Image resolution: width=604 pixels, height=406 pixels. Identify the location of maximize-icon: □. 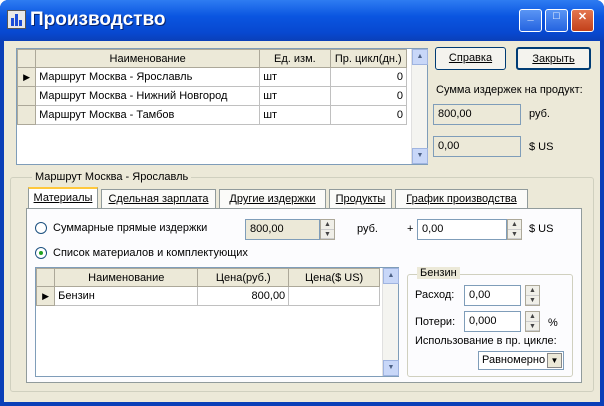
(556, 16).